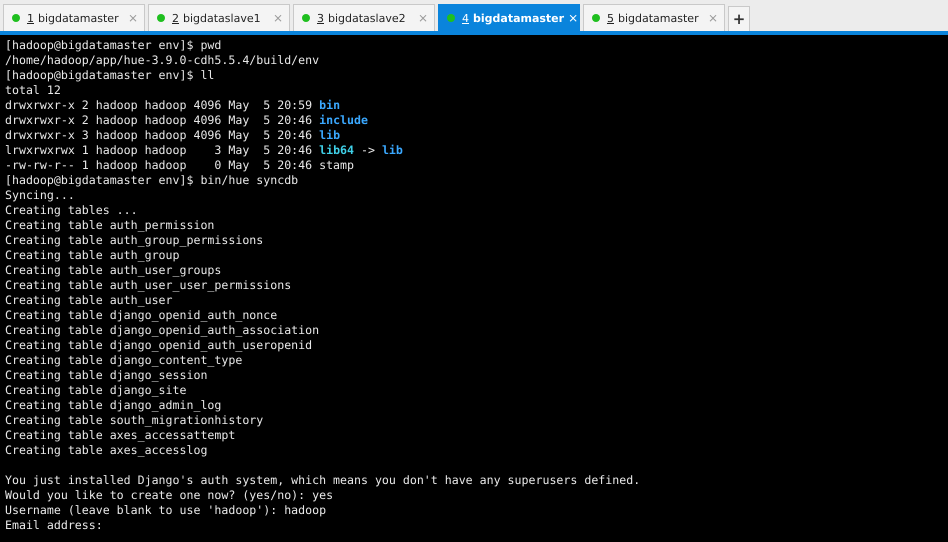 This screenshot has width=948, height=542. I want to click on terminal-line: Creating table auth_group_permissions, so click(134, 240).